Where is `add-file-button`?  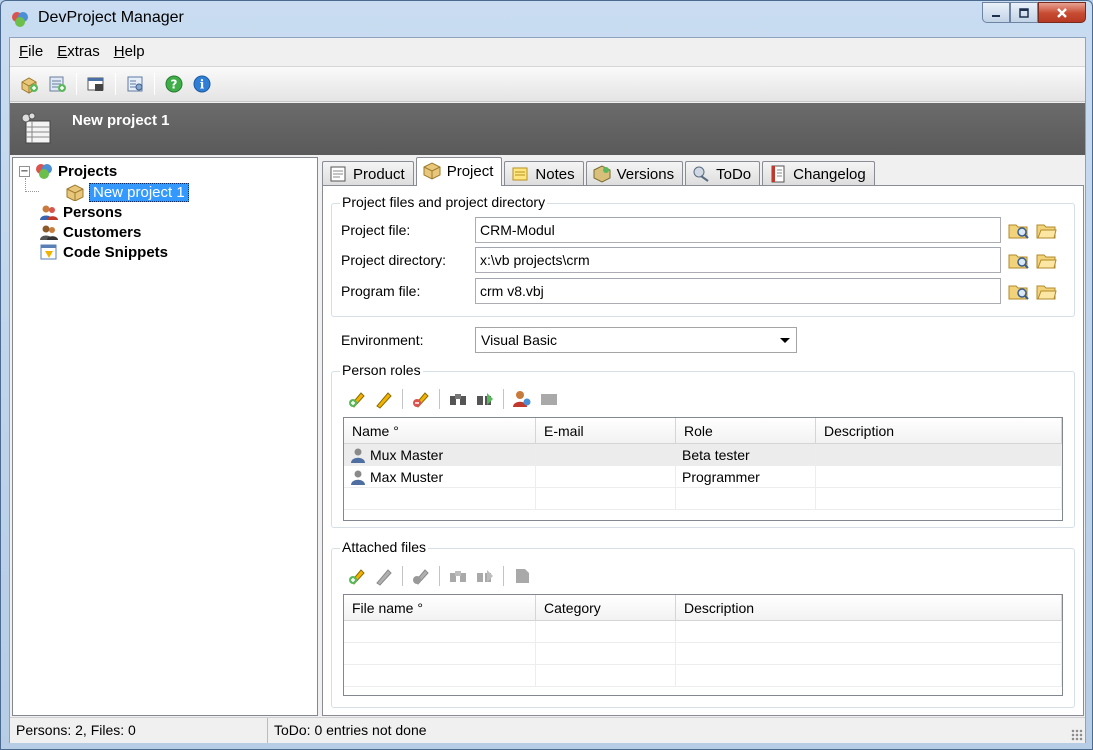 add-file-button is located at coordinates (357, 576).